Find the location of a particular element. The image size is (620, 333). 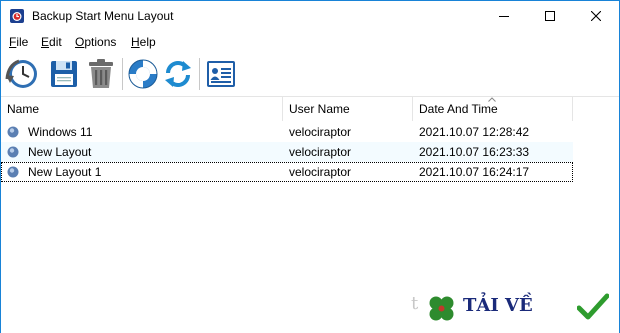

menu-file: File is located at coordinates (18, 42).